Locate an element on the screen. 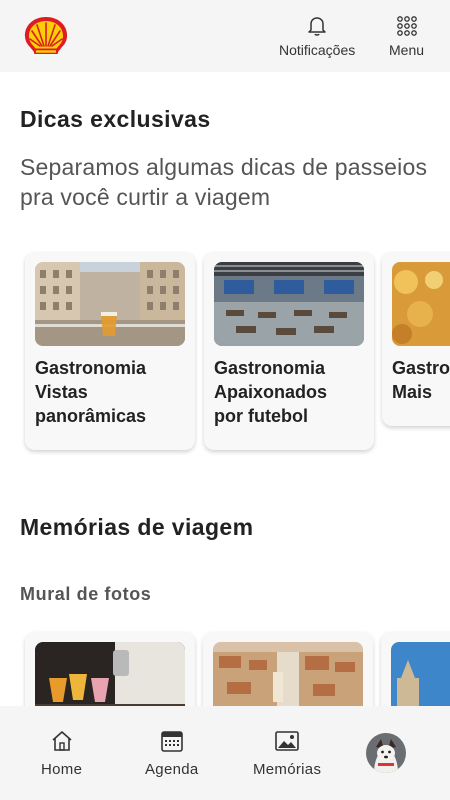 Image resolution: width=450 pixels, height=800 pixels. notifications-button: Notificações is located at coordinates (317, 36).